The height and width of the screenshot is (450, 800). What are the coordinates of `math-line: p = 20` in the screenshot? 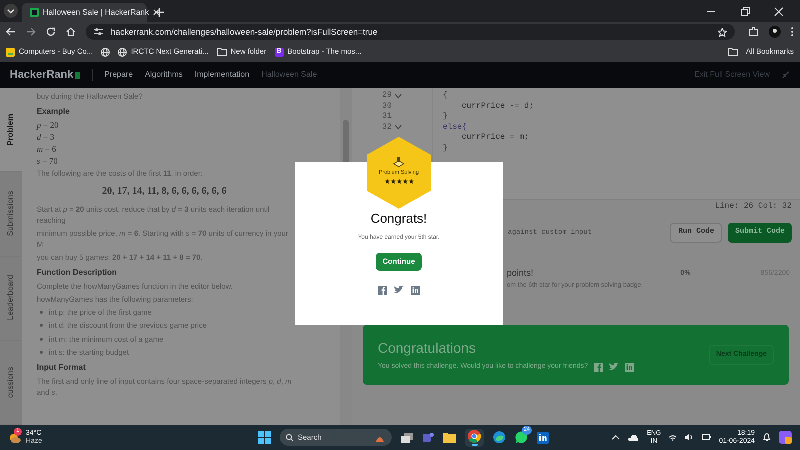 It's located at (48, 125).